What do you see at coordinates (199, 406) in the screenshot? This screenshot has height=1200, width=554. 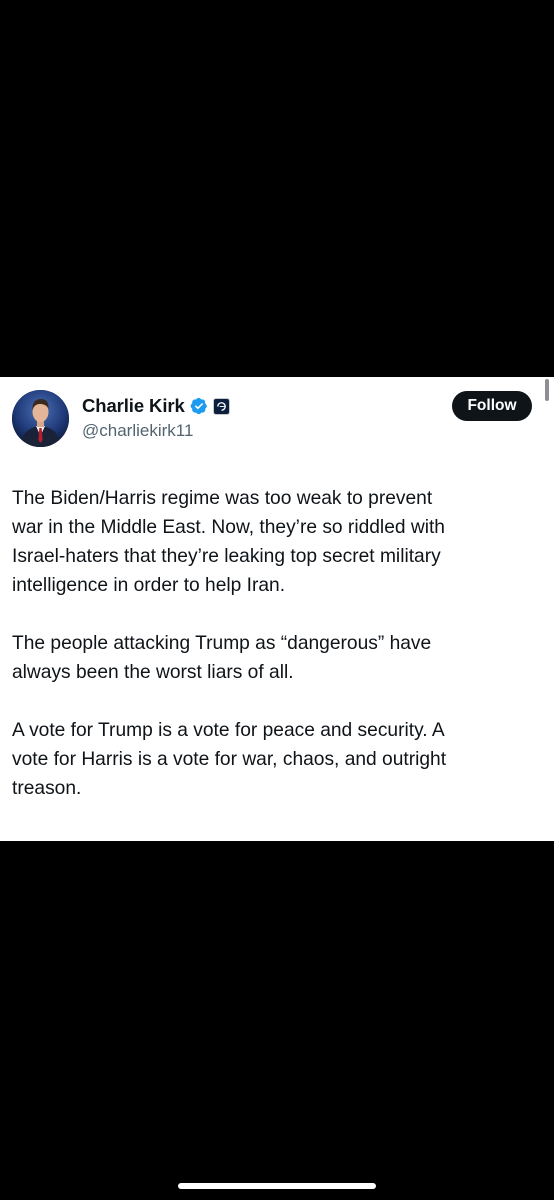 I see `verified-badge-icon` at bounding box center [199, 406].